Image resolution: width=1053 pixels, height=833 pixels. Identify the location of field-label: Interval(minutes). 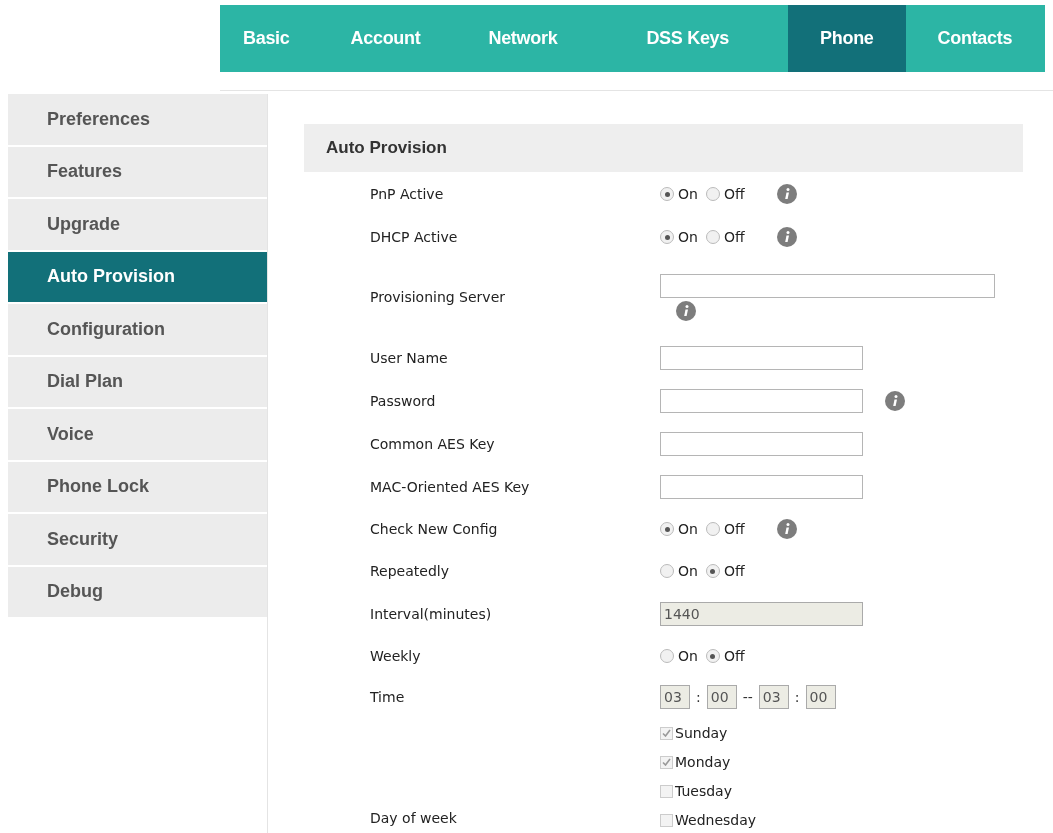
(431, 613).